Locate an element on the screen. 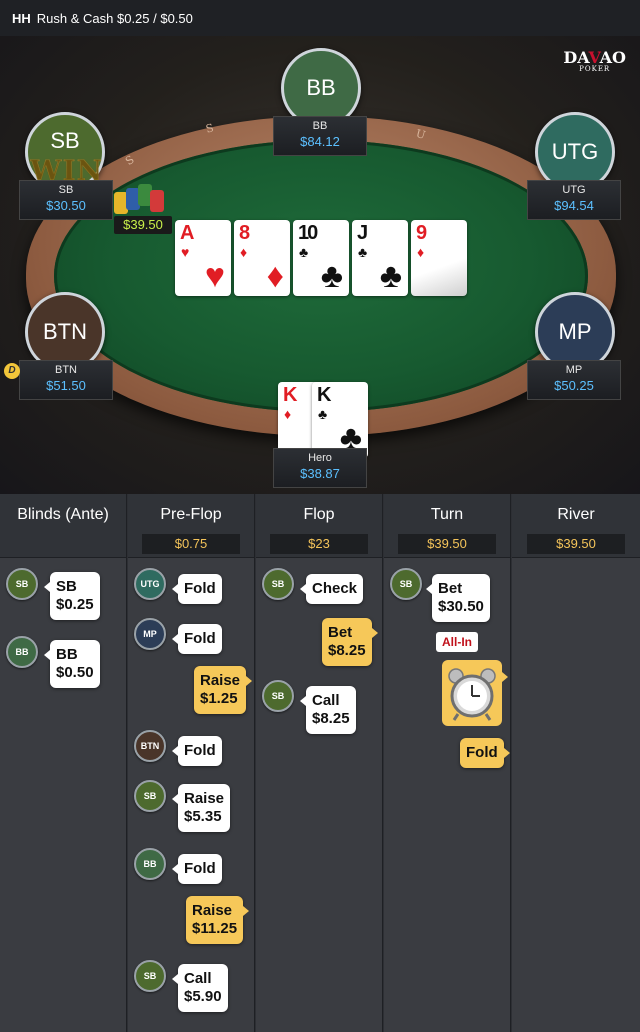  street-column-turn: Turn $39.50 SB Bet $30.50 All-In Fold is located at coordinates (447, 763).